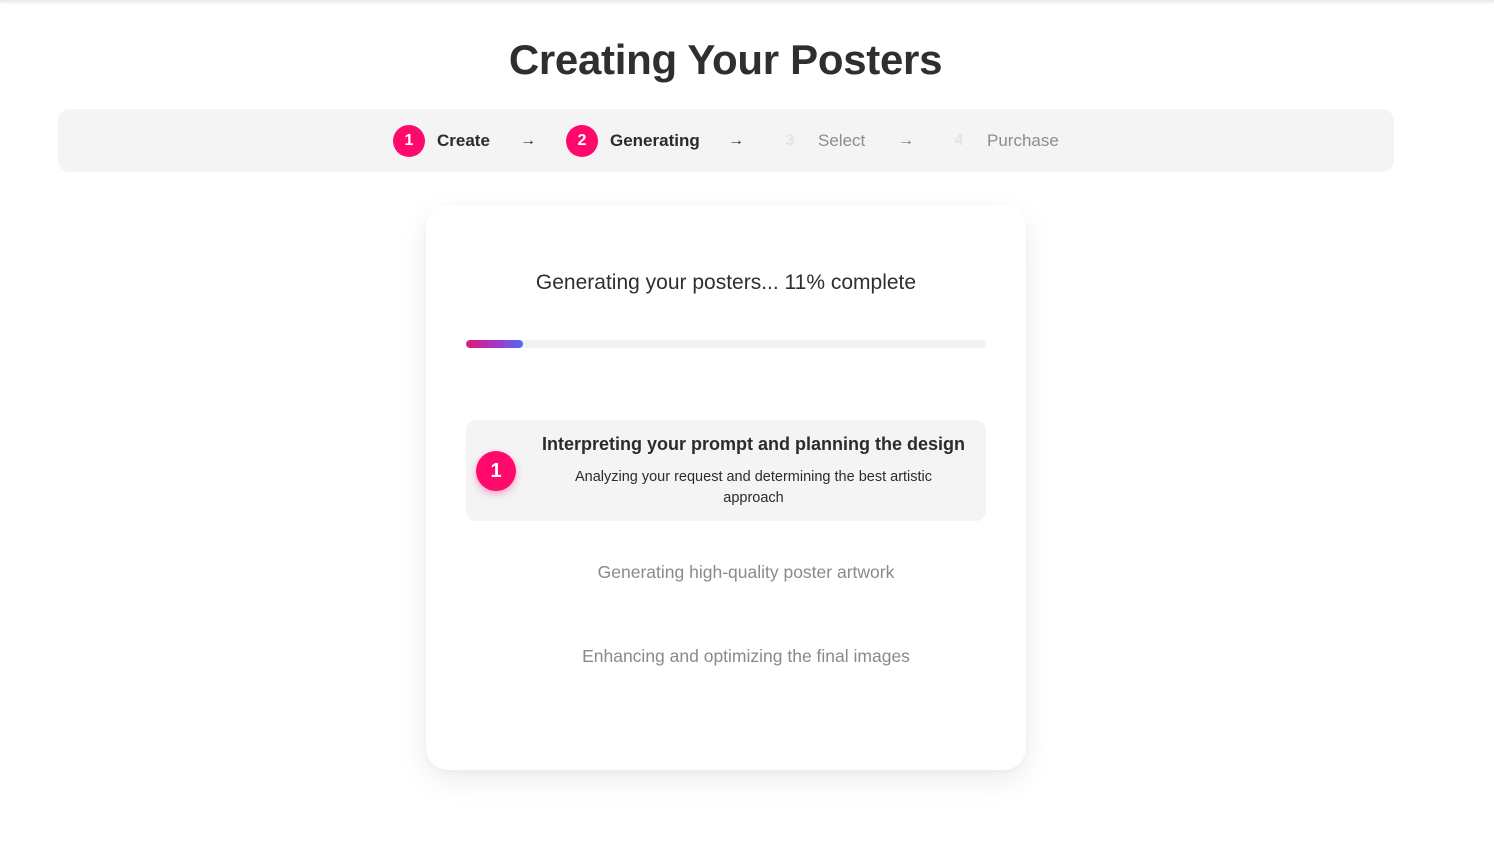  What do you see at coordinates (746, 572) in the screenshot?
I see `pending-task: Generating high-quality poster artwork` at bounding box center [746, 572].